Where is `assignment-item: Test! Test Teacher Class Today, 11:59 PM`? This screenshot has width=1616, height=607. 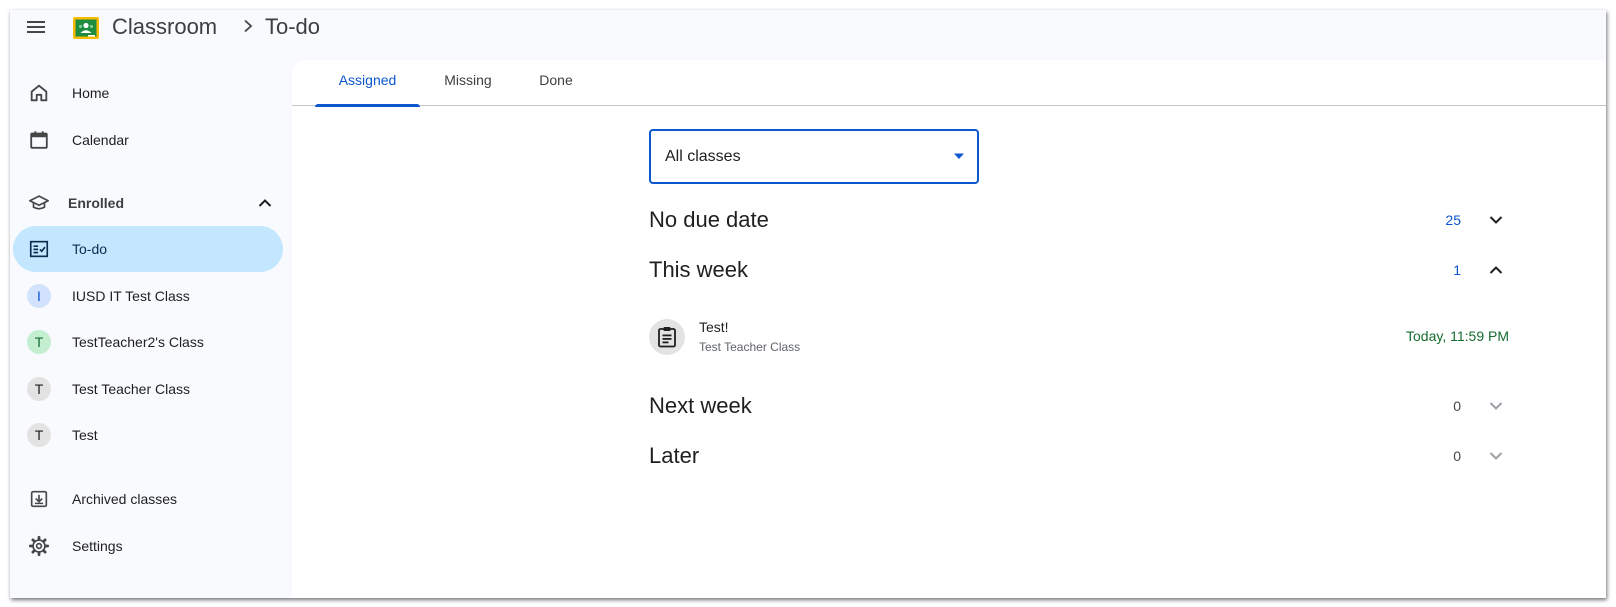 assignment-item: Test! Test Teacher Class Today, 11:59 PM is located at coordinates (1079, 337).